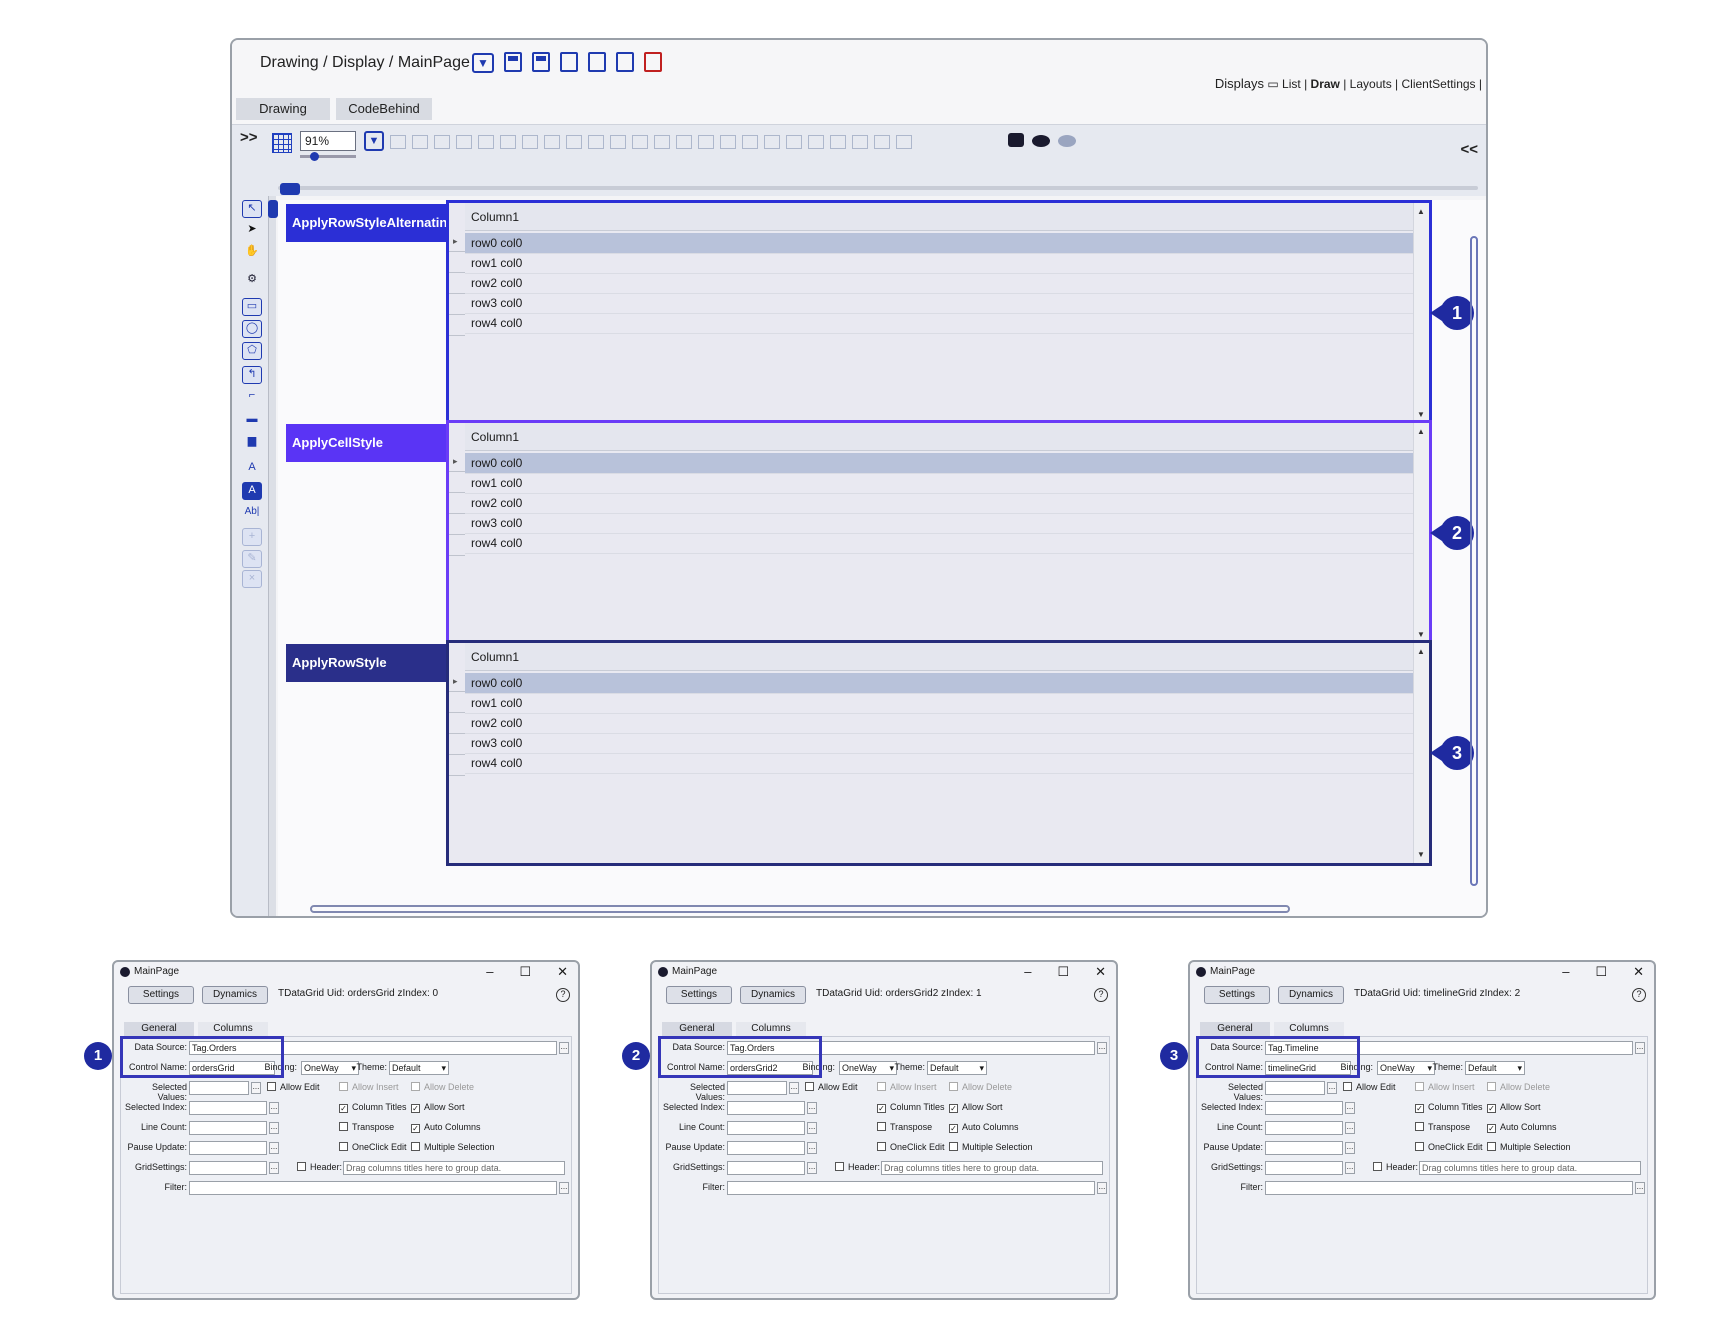 This screenshot has height=1332, width=1720. What do you see at coordinates (252, 329) in the screenshot?
I see `ellipse-tool-icon: ◯` at bounding box center [252, 329].